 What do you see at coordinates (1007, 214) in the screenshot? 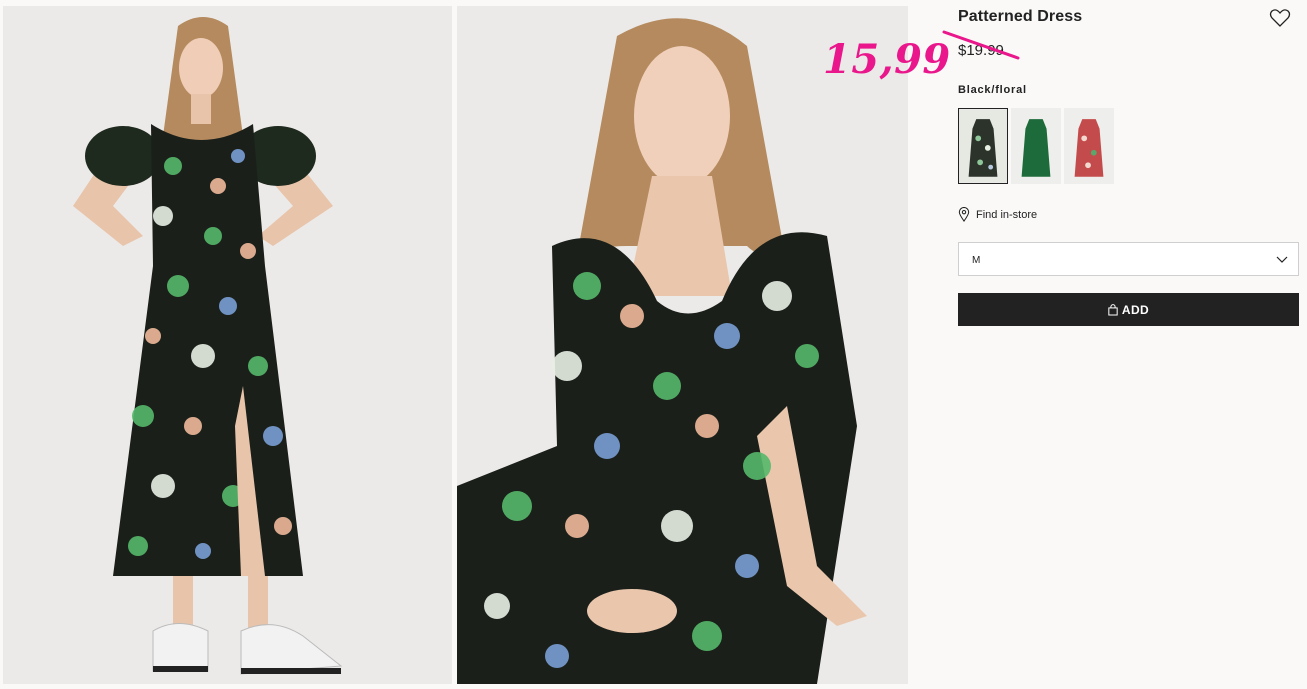
I see `find-in-store-label: Find in-store` at bounding box center [1007, 214].